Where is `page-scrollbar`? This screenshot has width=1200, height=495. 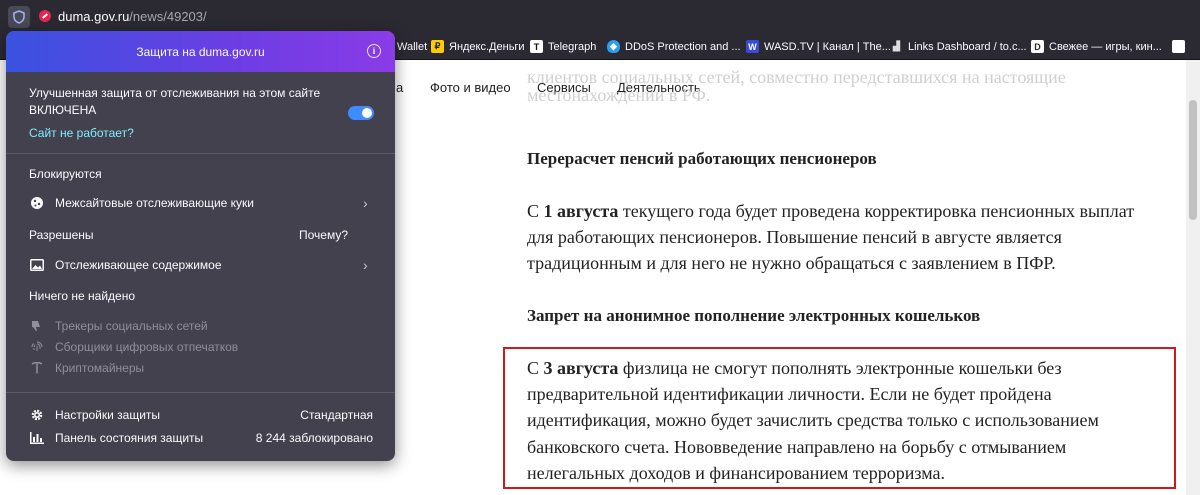 page-scrollbar is located at coordinates (1193, 277).